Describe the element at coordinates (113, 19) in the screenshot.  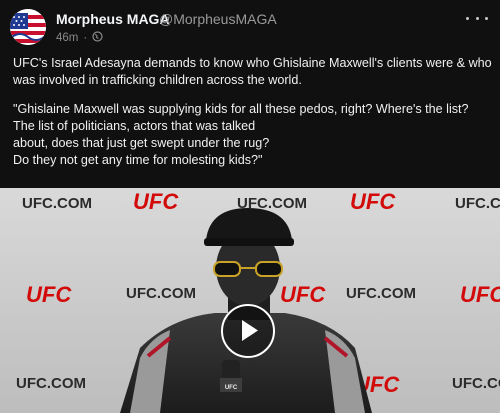
I see `author-name: Morpheus MAGA` at that location.